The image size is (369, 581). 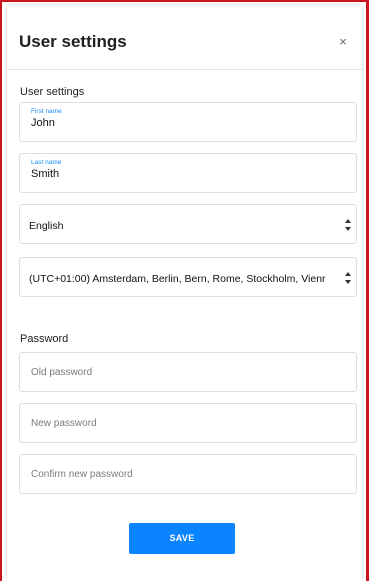 What do you see at coordinates (46, 226) in the screenshot?
I see `language-selected-value: English` at bounding box center [46, 226].